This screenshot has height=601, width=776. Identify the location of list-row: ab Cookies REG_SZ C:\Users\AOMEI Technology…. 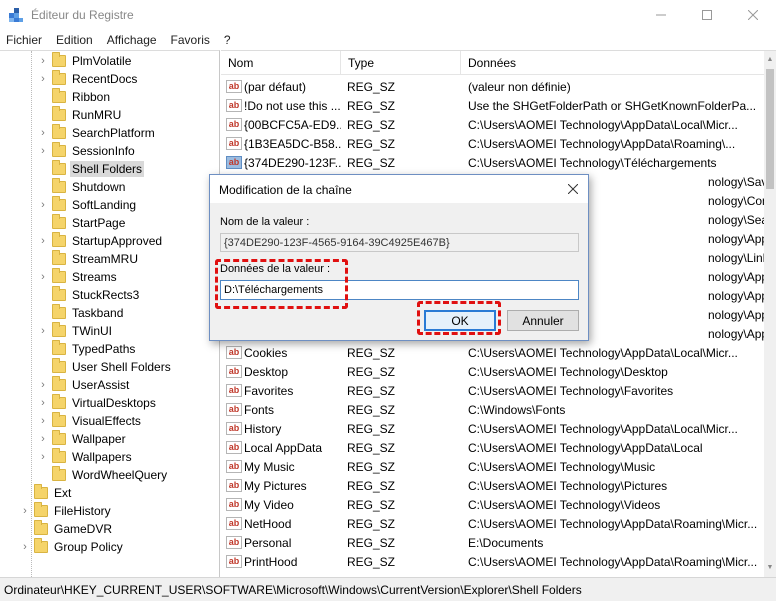
(492, 352).